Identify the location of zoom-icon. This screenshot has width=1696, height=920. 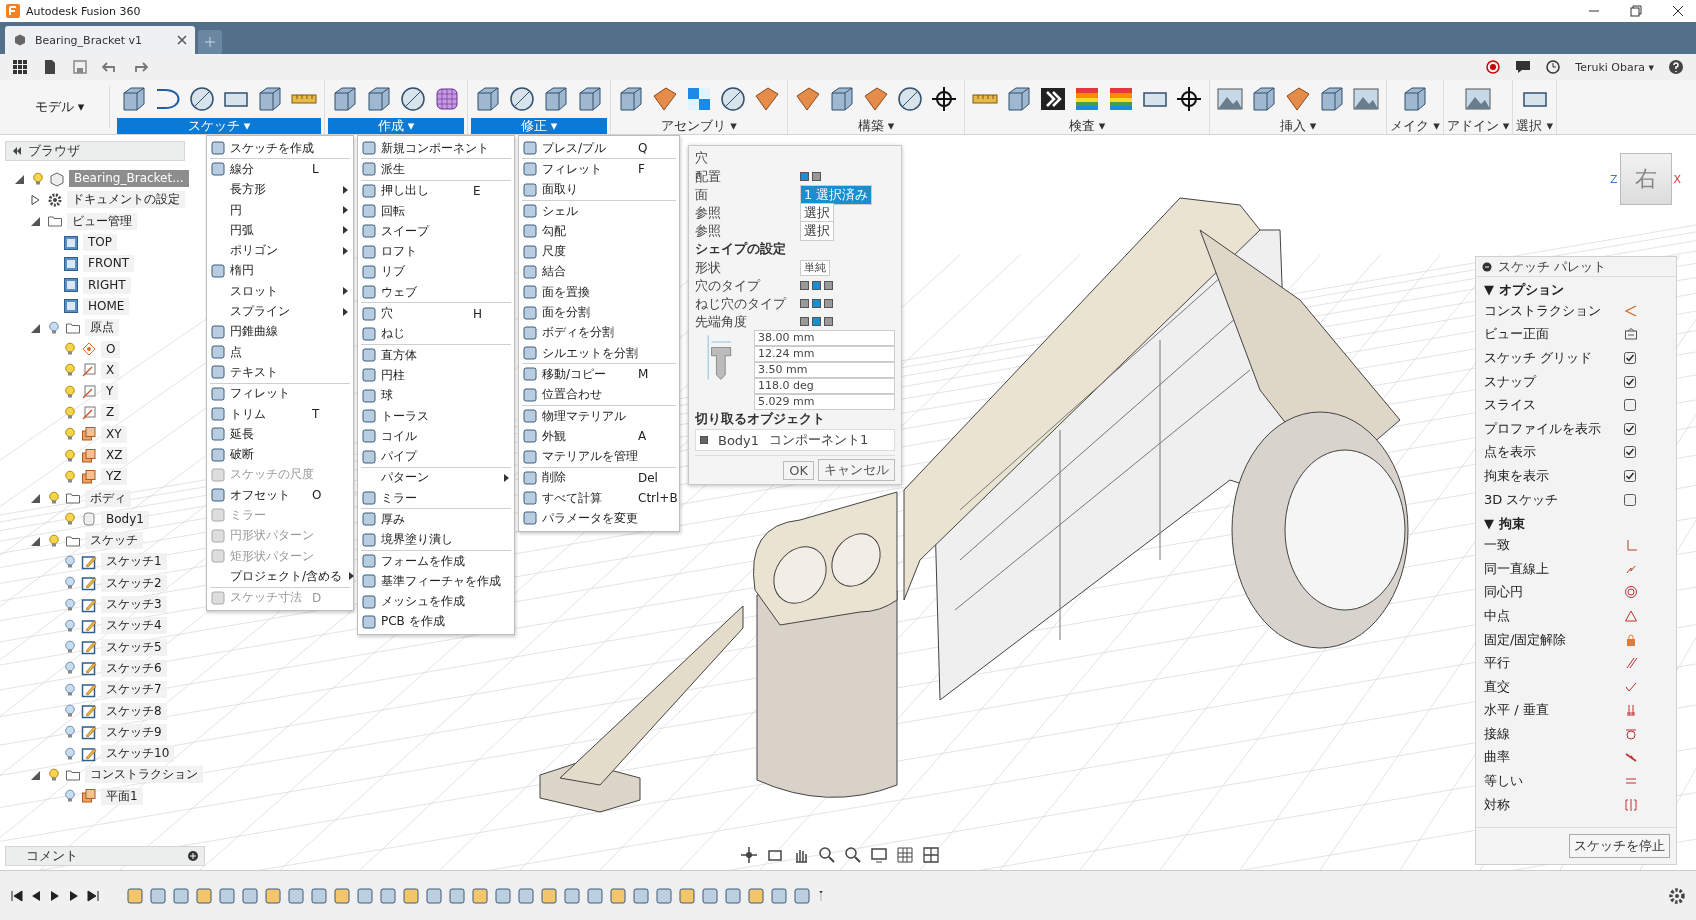
(827, 855).